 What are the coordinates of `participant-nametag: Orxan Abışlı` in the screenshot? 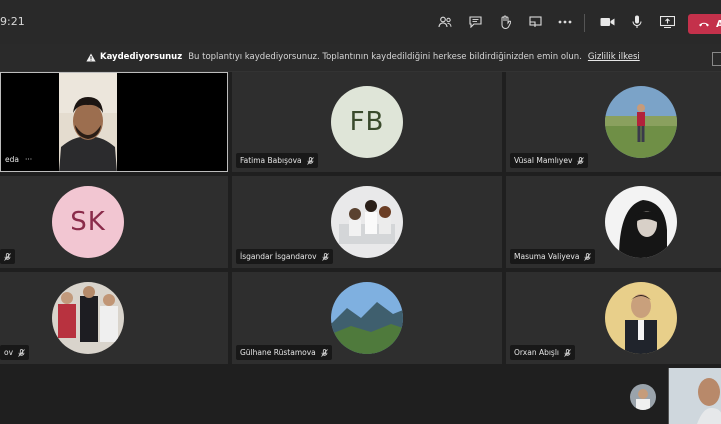 It's located at (543, 352).